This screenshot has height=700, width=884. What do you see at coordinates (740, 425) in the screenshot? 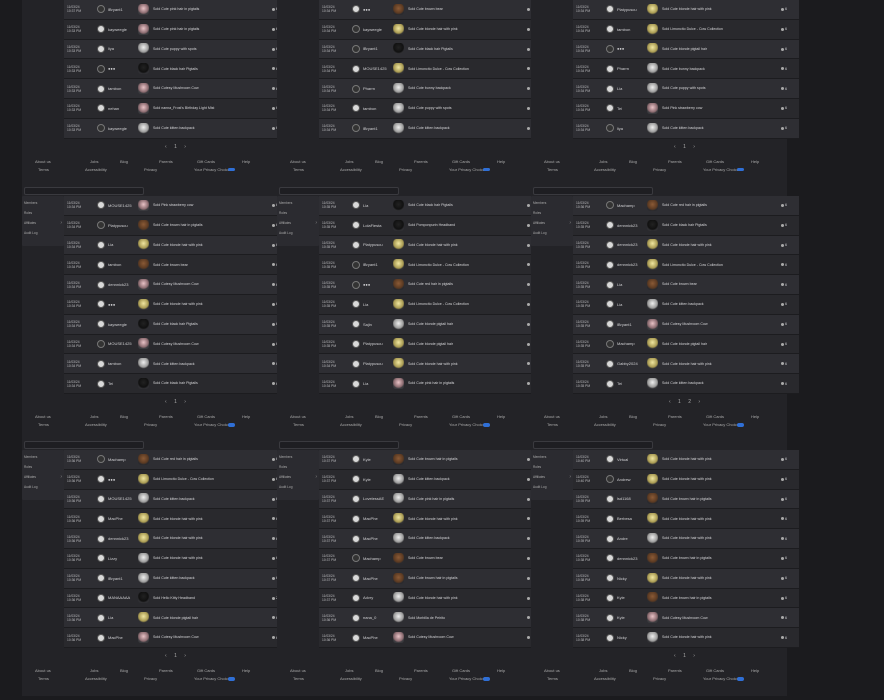
I see `privacy-toggle-icon` at bounding box center [740, 425].